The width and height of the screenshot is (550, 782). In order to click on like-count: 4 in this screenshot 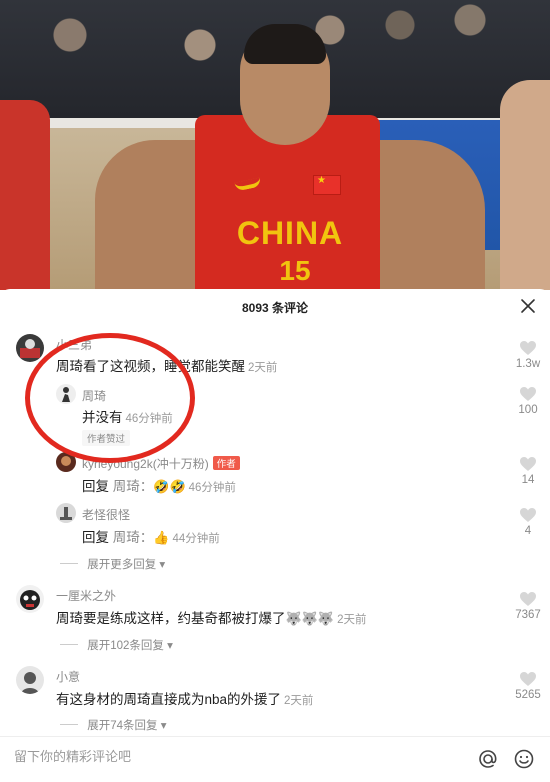, I will do `click(528, 531)`.